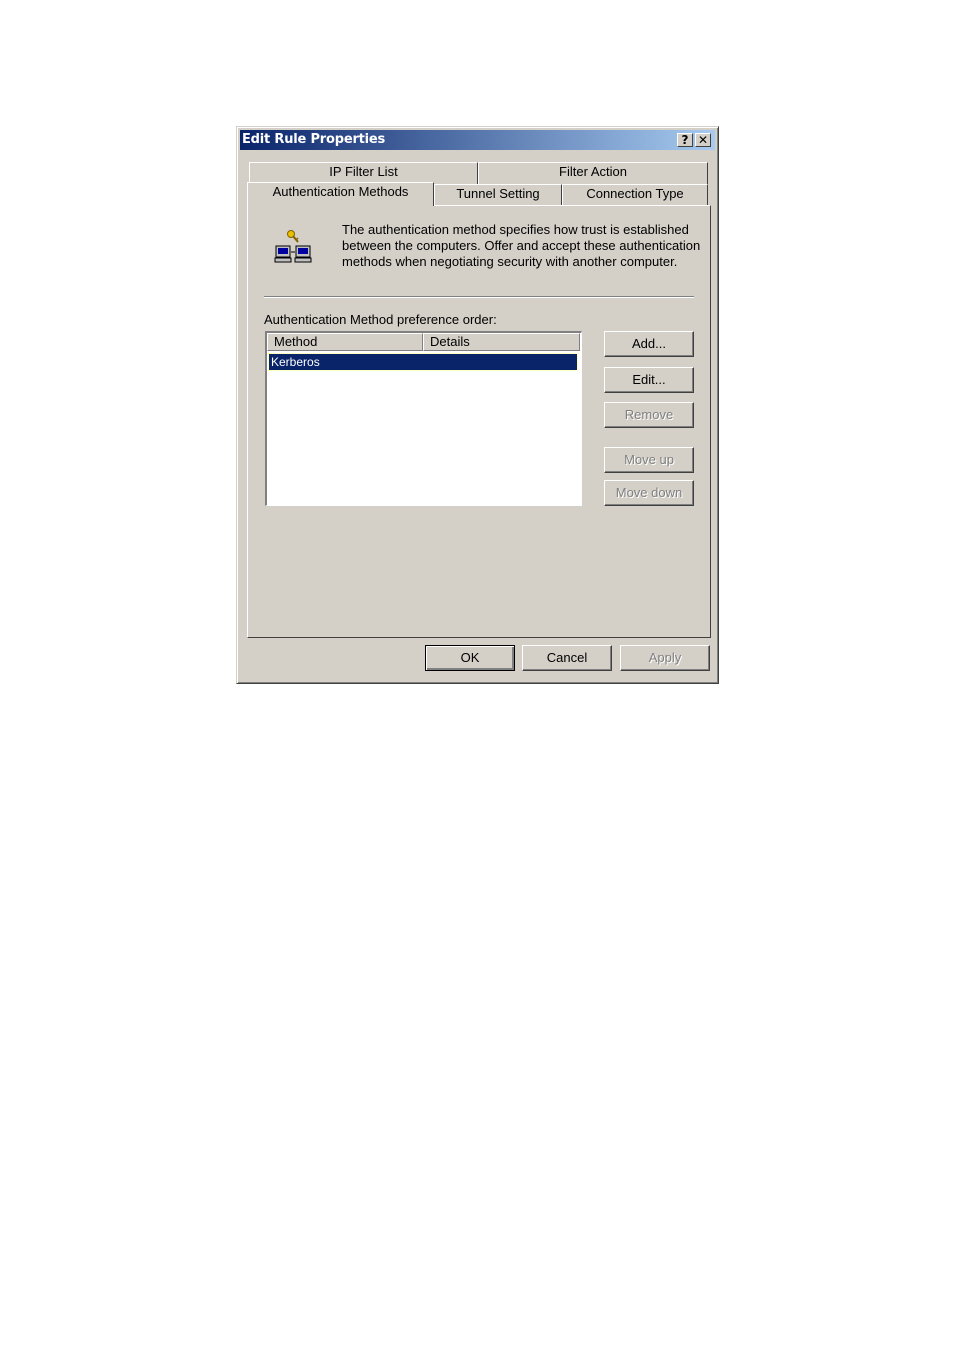 This screenshot has width=954, height=1350. I want to click on separator, so click(479, 297).